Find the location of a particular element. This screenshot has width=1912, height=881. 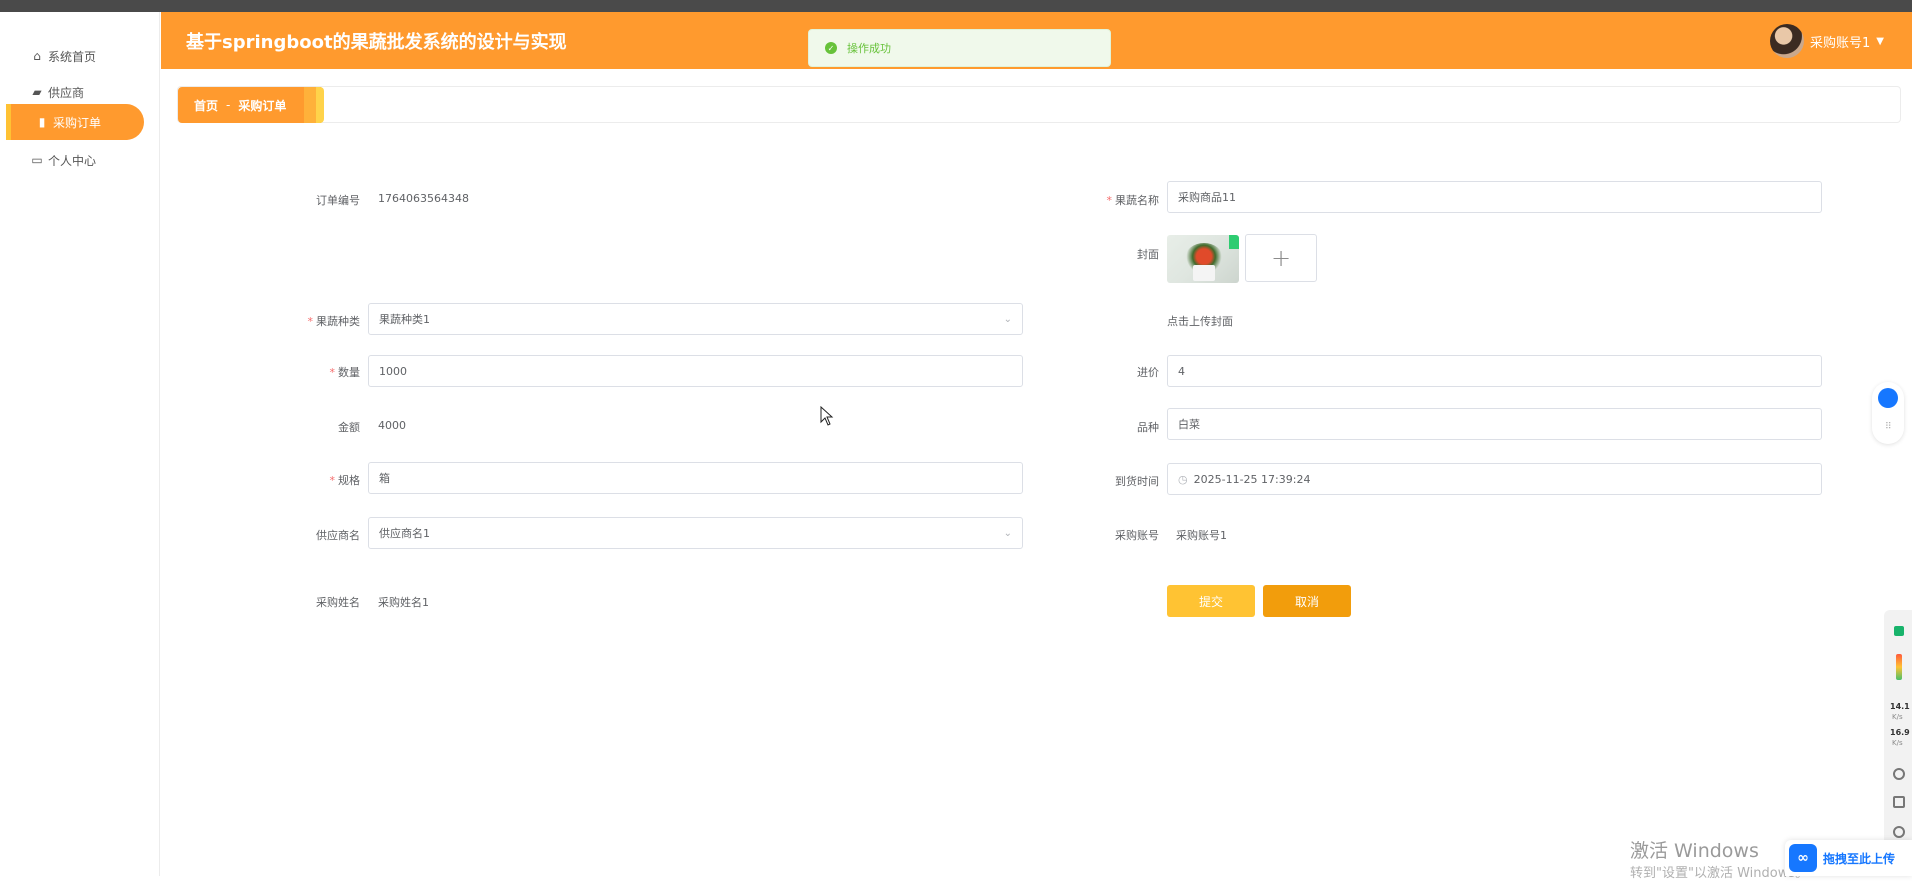

cancel-button: 取消 is located at coordinates (1307, 601).